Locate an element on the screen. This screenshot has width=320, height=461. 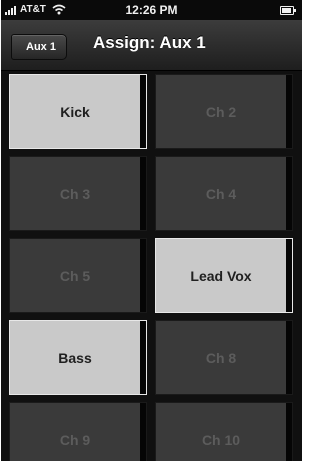
channel-button: Bass is located at coordinates (78, 357).